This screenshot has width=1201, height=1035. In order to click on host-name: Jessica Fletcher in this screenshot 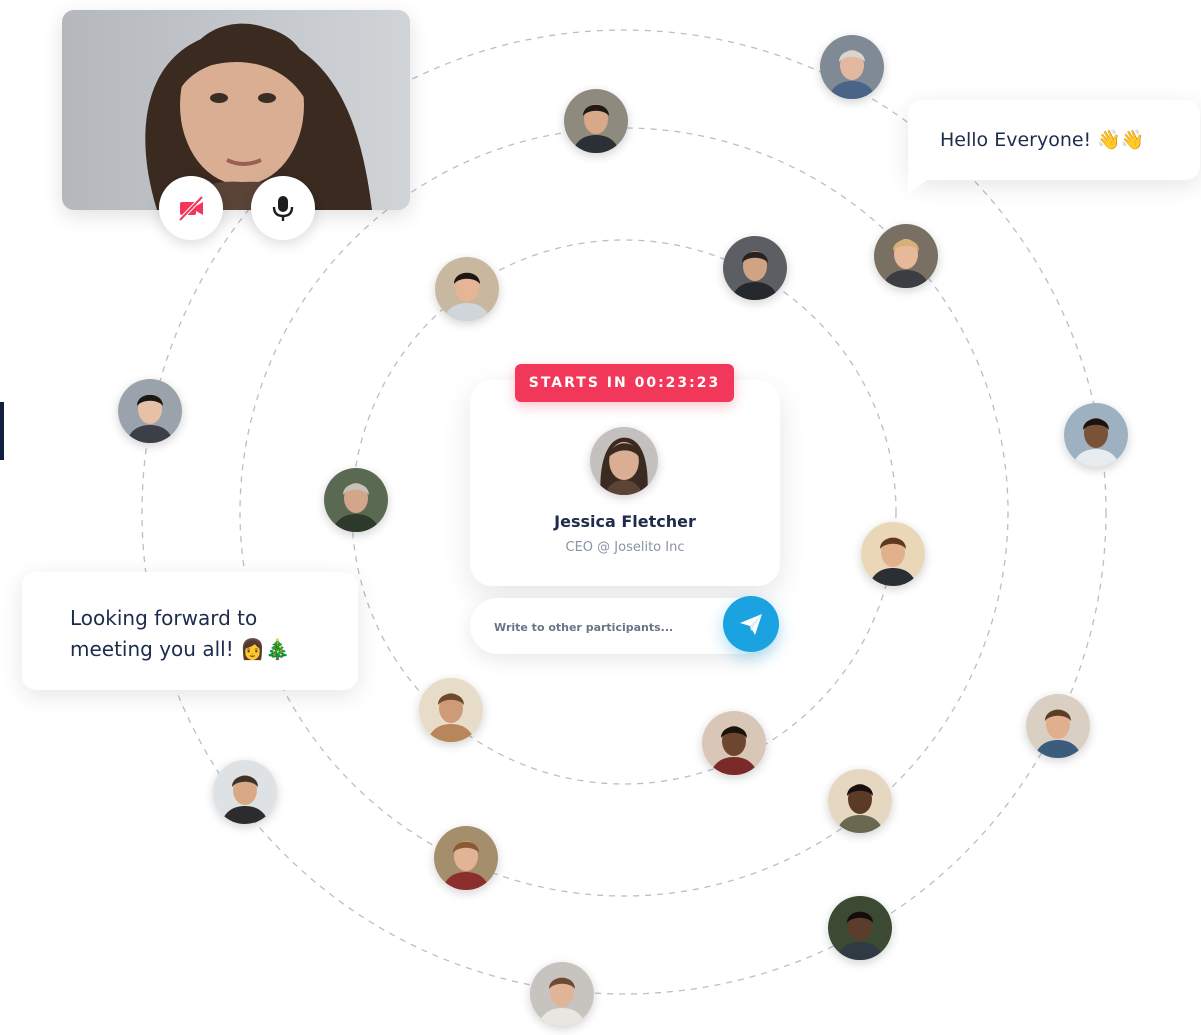, I will do `click(625, 521)`.